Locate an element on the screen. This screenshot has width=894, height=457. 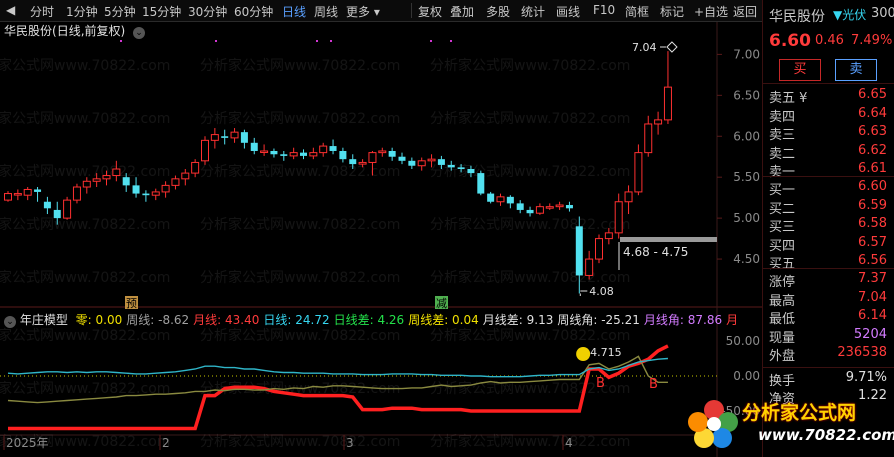
x-tick-label: 2 is located at coordinates (166, 443).